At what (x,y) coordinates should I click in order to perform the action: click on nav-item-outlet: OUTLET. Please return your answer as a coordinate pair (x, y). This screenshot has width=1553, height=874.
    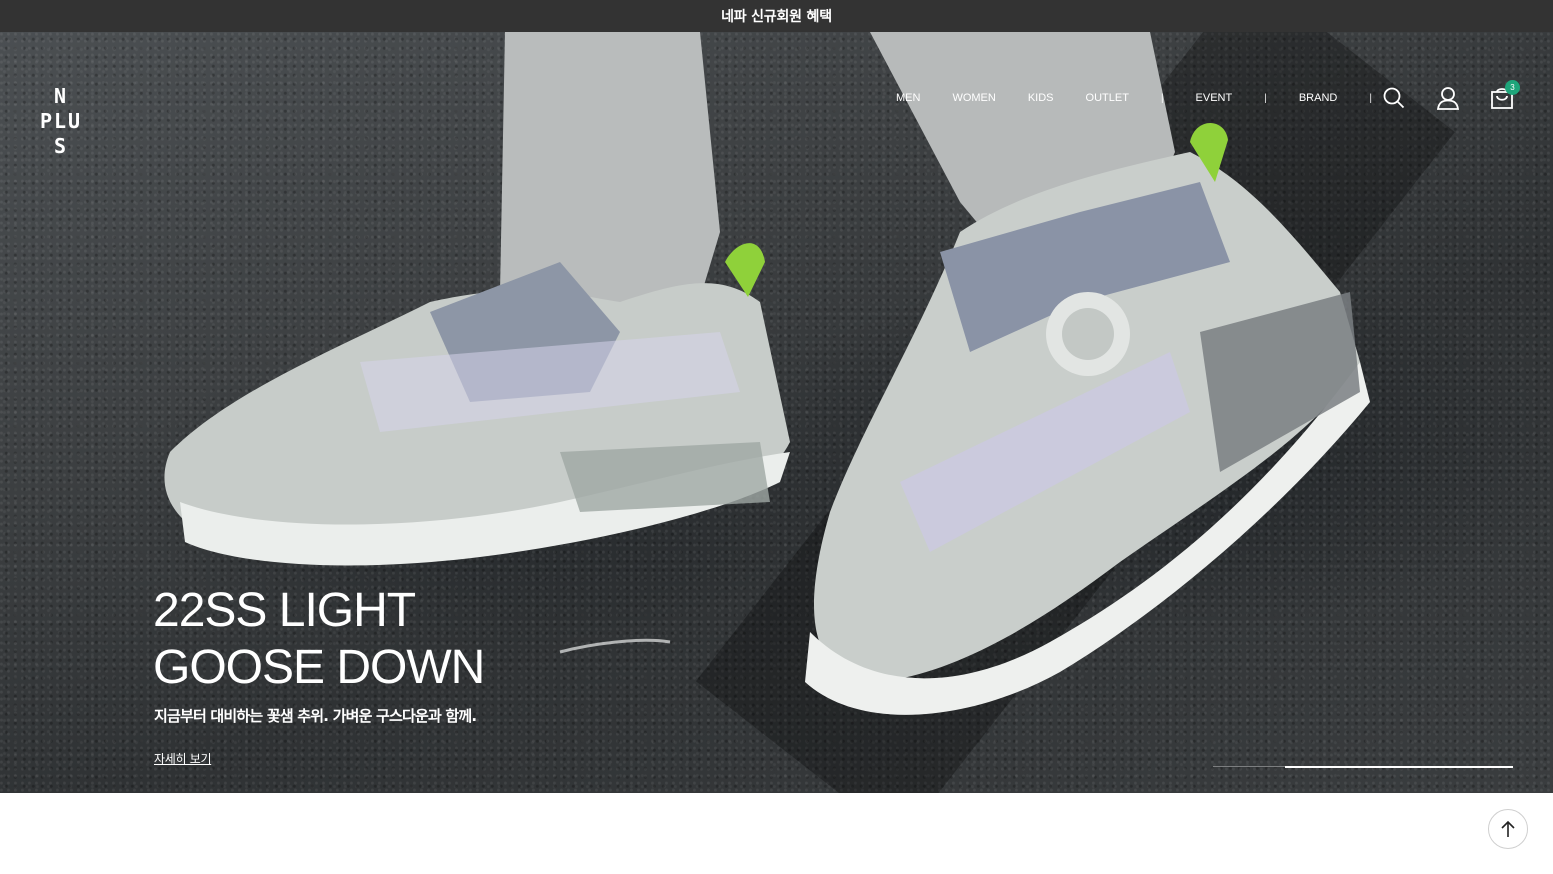
    Looking at the image, I should click on (1107, 98).